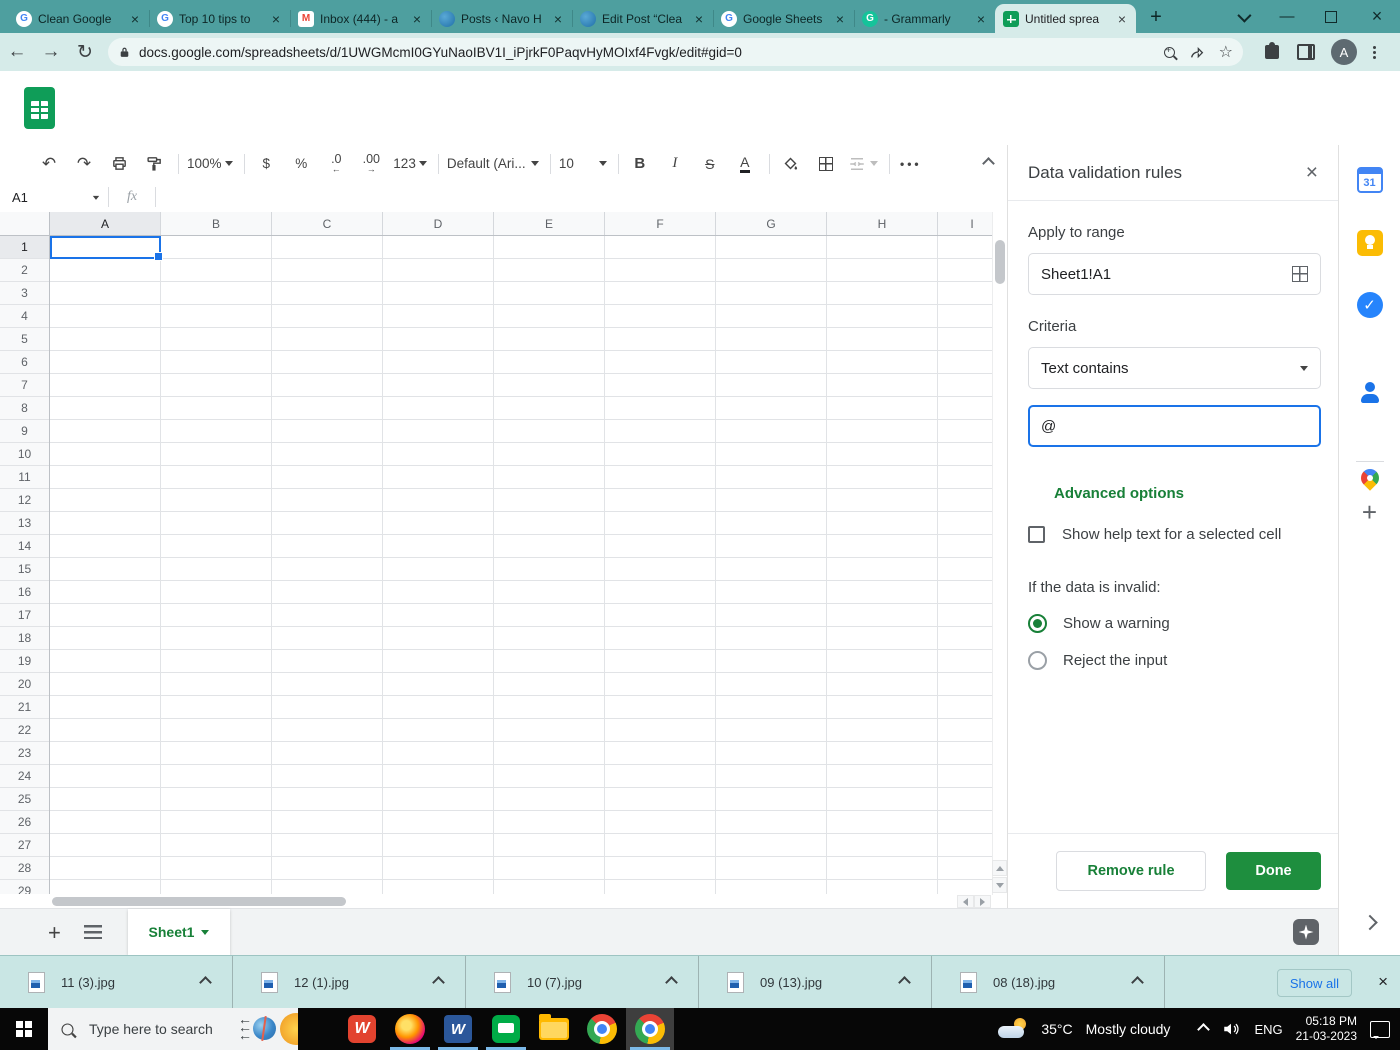 The width and height of the screenshot is (1400, 1050). Describe the element at coordinates (154, 164) in the screenshot. I see `paint-format-button` at that location.